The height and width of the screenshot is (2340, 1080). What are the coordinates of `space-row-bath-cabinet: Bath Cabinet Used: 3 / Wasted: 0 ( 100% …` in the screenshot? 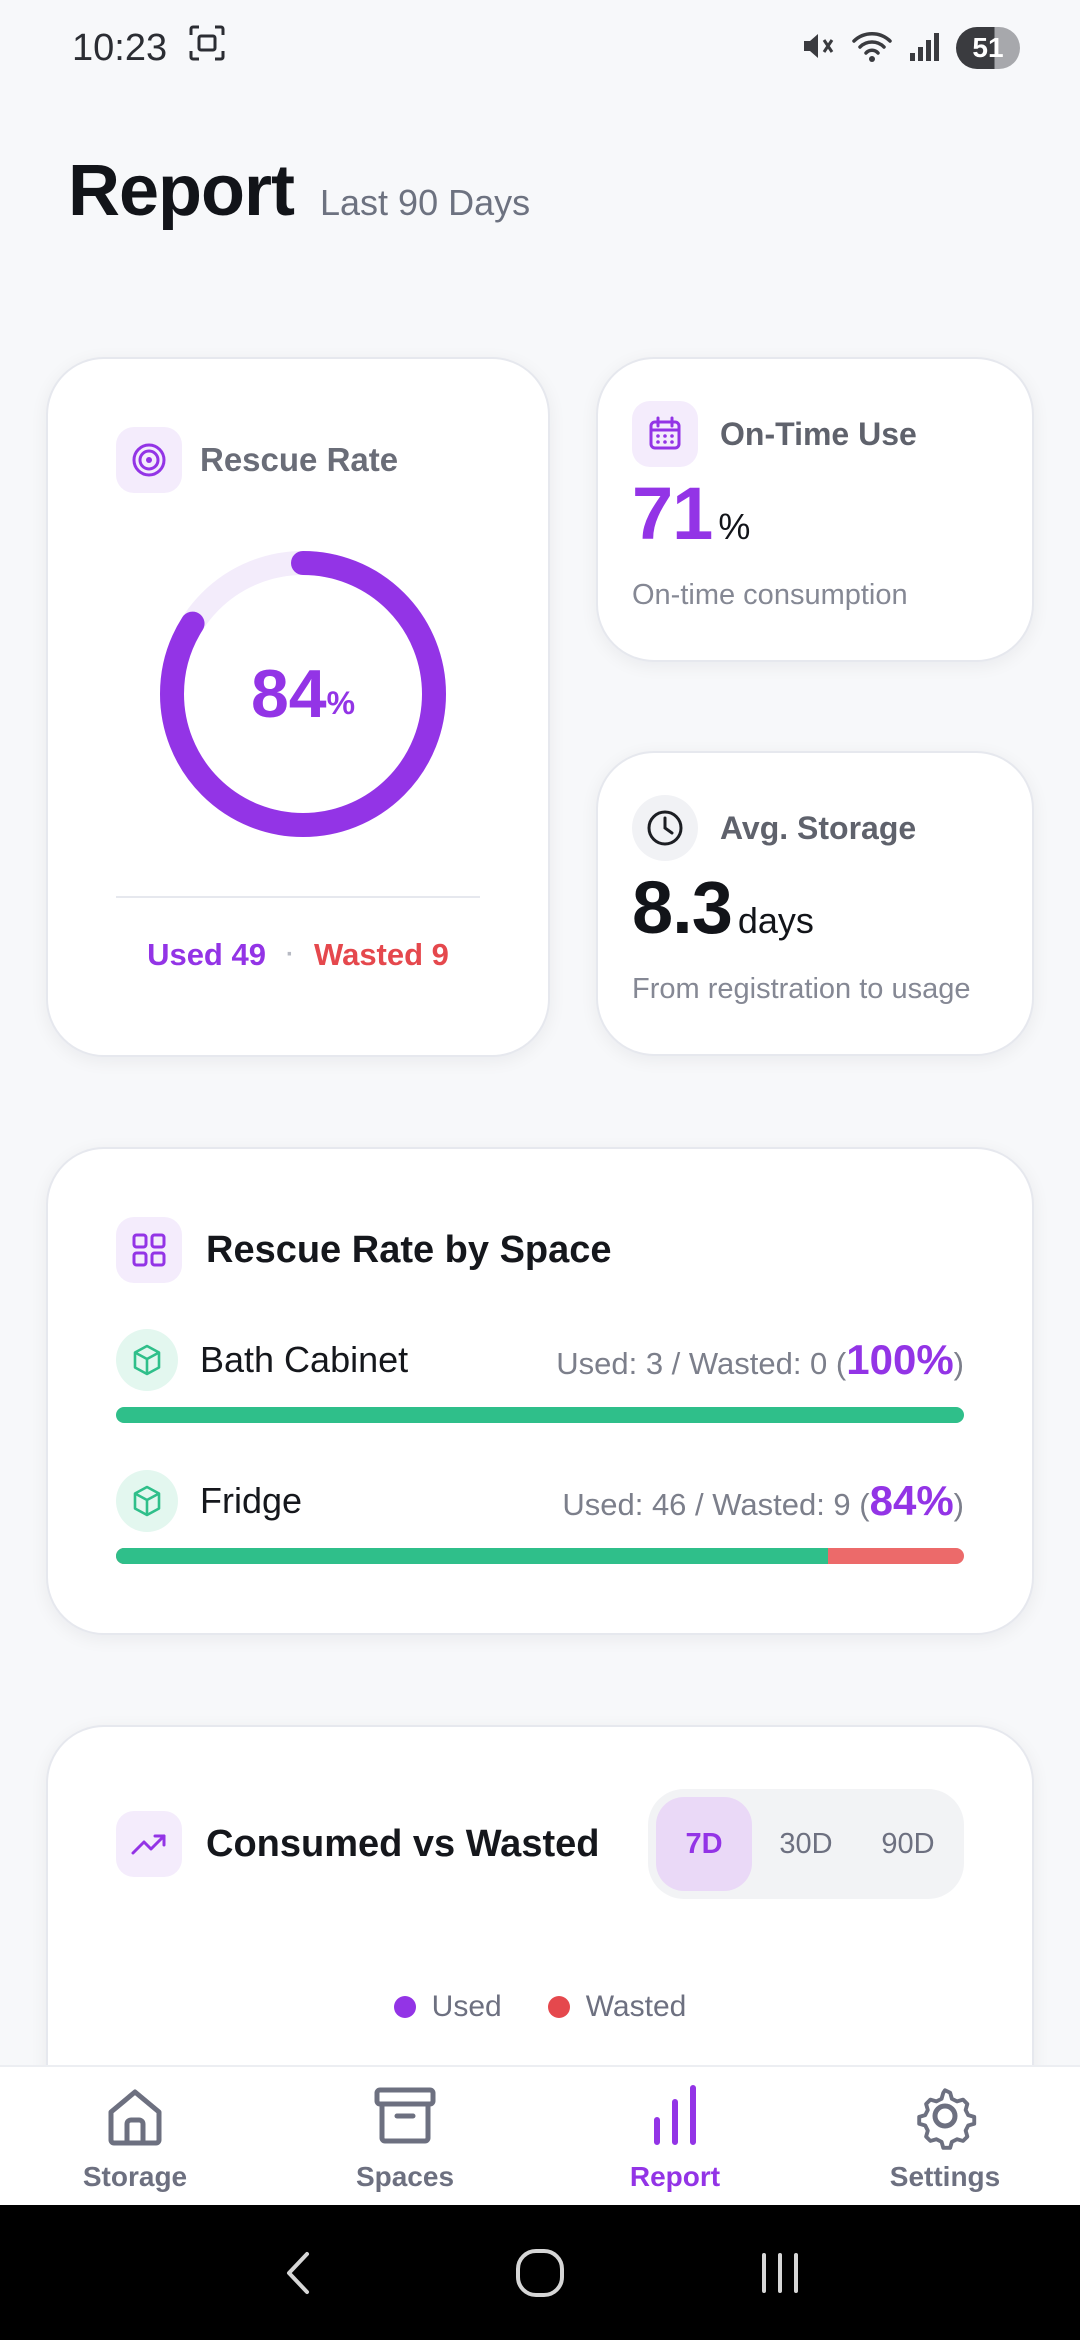 It's located at (540, 1379).